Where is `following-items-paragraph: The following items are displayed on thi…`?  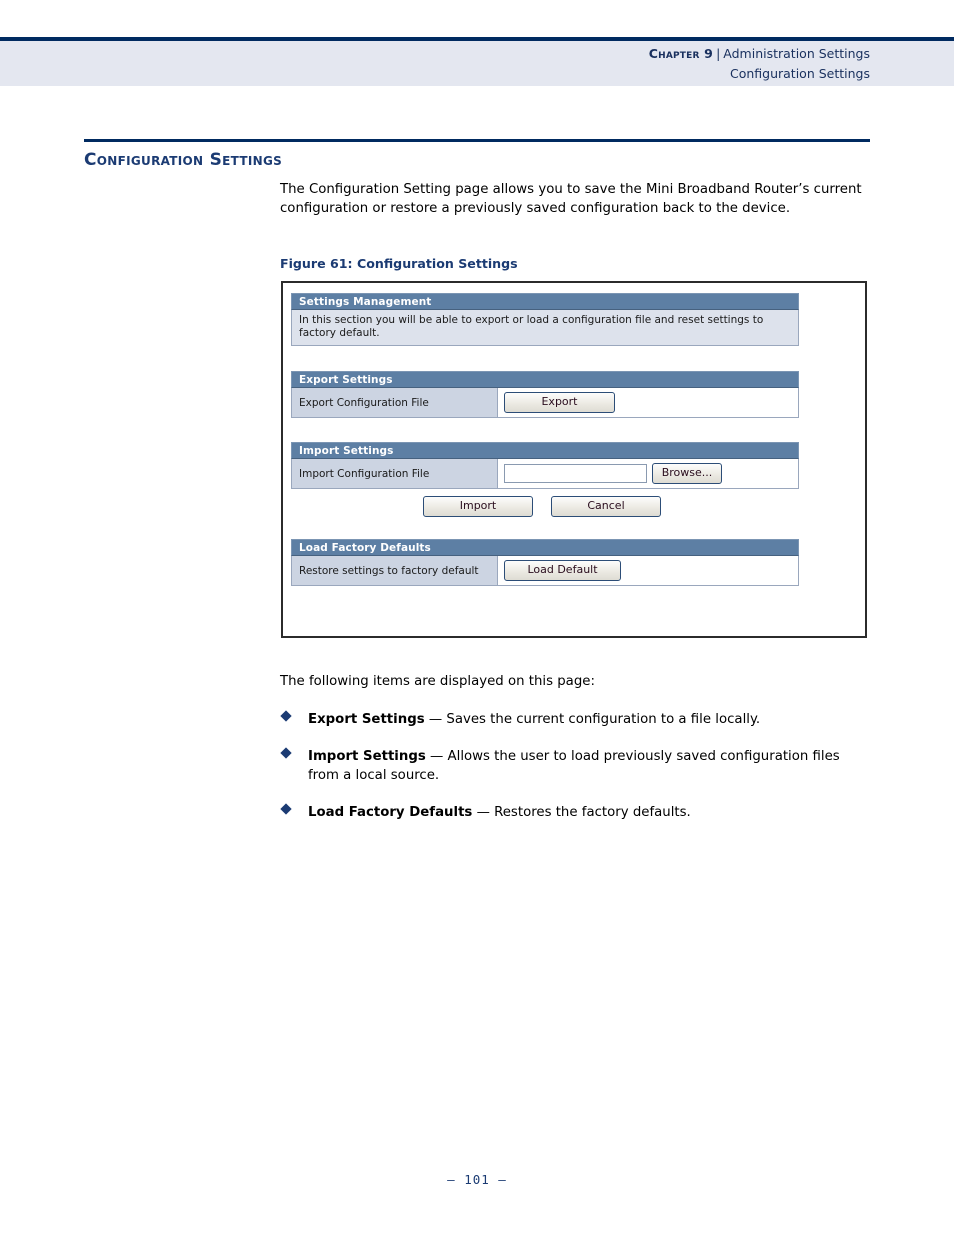
following-items-paragraph: The following items are displayed on thi… is located at coordinates (437, 681).